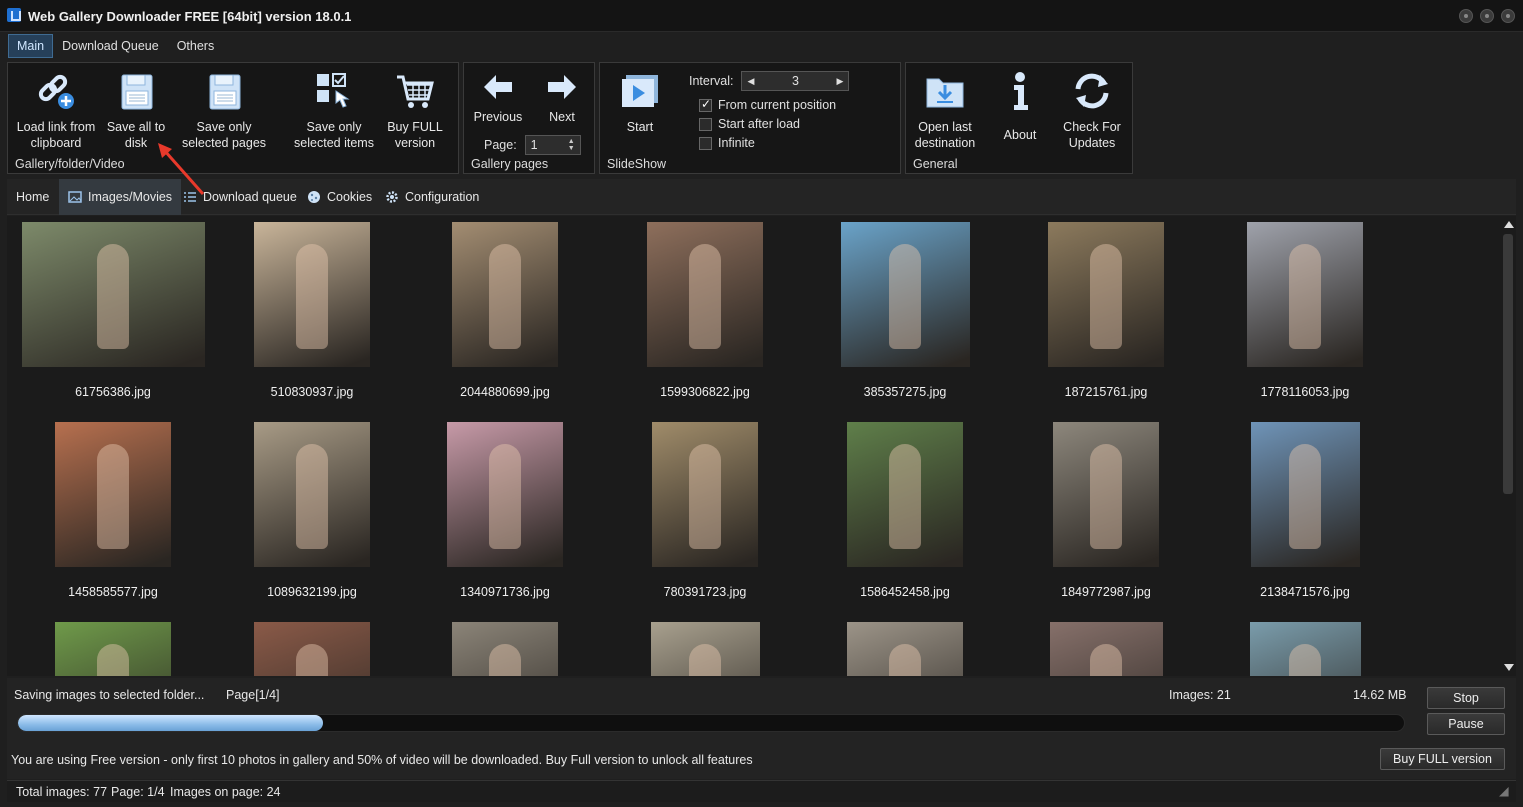 Image resolution: width=1523 pixels, height=807 pixels. Describe the element at coordinates (120, 197) in the screenshot. I see `tab-images-movies: Images/Movies` at that location.